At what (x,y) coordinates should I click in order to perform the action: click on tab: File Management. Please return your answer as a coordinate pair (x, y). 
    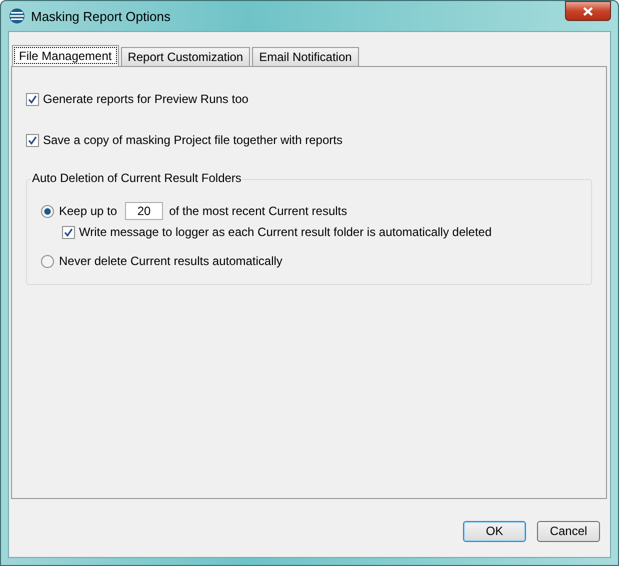
    Looking at the image, I should click on (65, 55).